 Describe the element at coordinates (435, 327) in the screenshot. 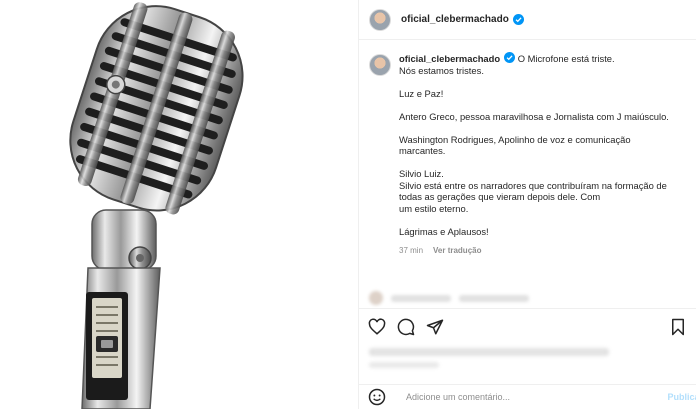

I see `share-icon` at that location.